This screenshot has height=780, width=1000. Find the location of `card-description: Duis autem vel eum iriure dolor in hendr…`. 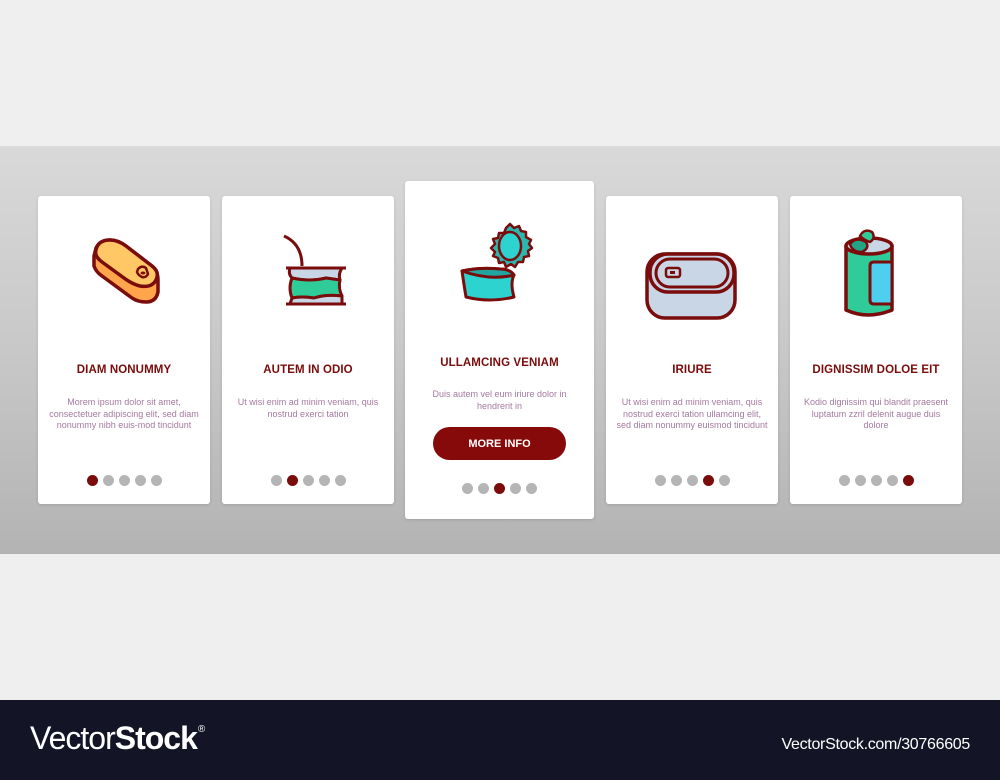

card-description: Duis autem vel eum iriure dolor in hendr… is located at coordinates (499, 400).